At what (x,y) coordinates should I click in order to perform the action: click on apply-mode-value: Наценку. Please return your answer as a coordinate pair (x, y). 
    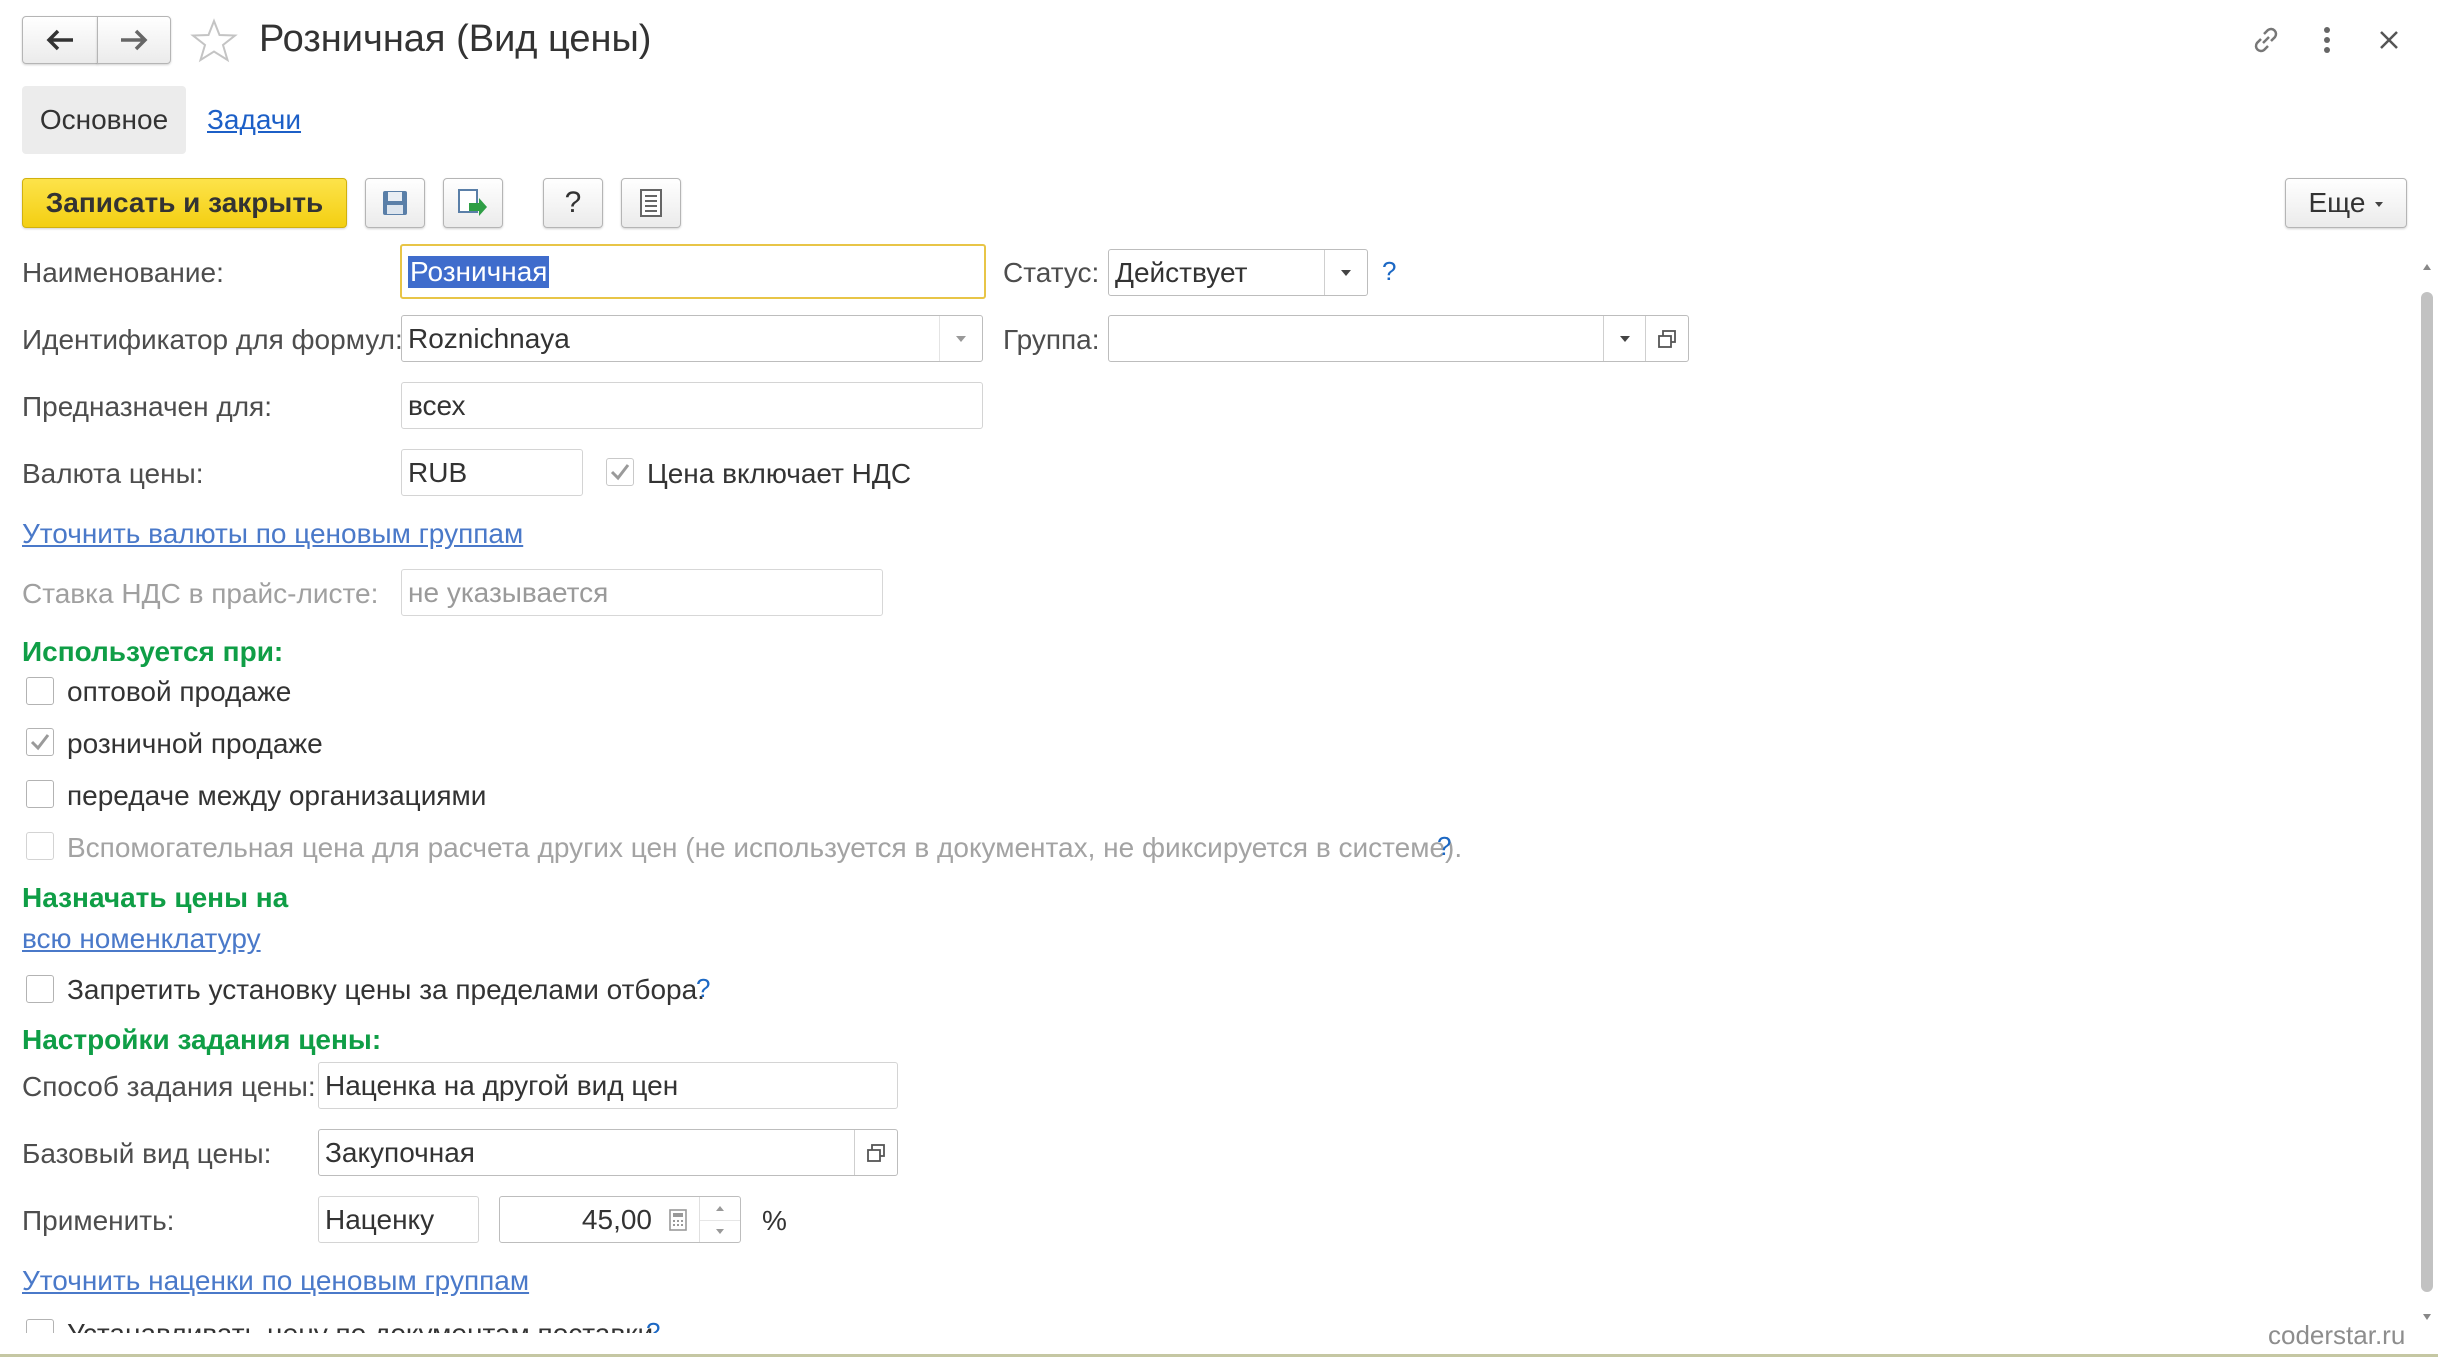
    Looking at the image, I should click on (380, 1219).